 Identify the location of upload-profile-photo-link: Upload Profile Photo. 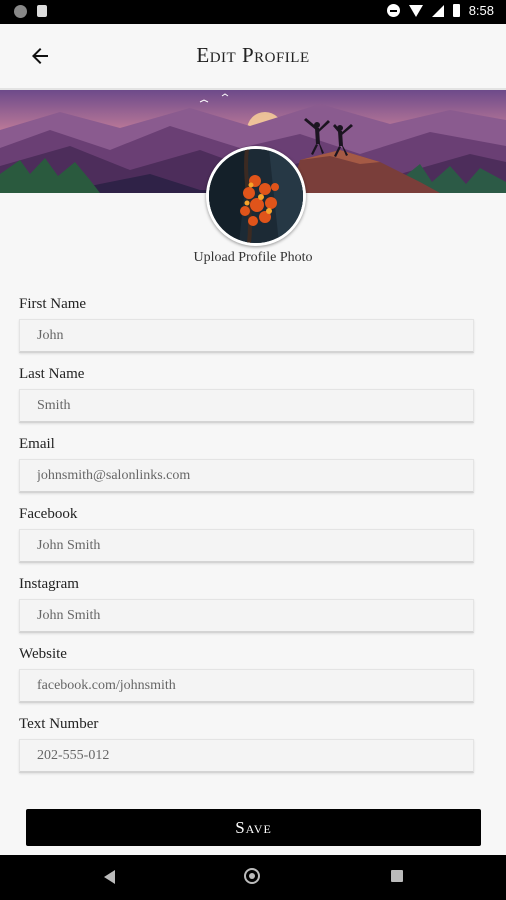
(253, 258).